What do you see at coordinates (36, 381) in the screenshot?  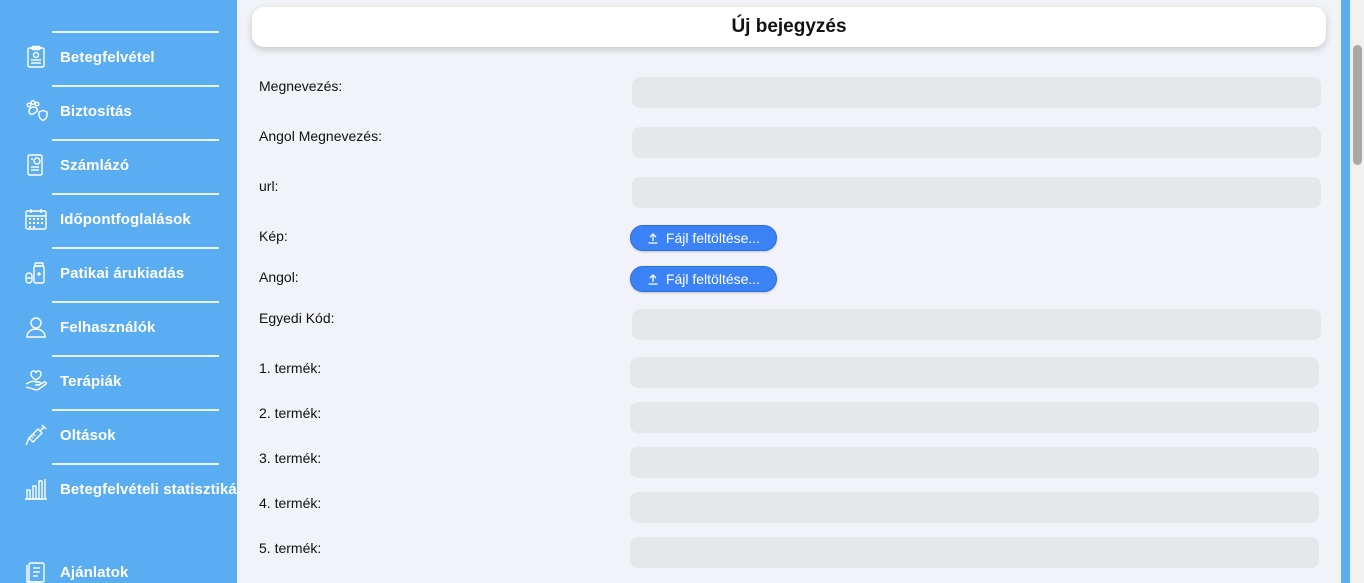 I see `hand-heart-icon` at bounding box center [36, 381].